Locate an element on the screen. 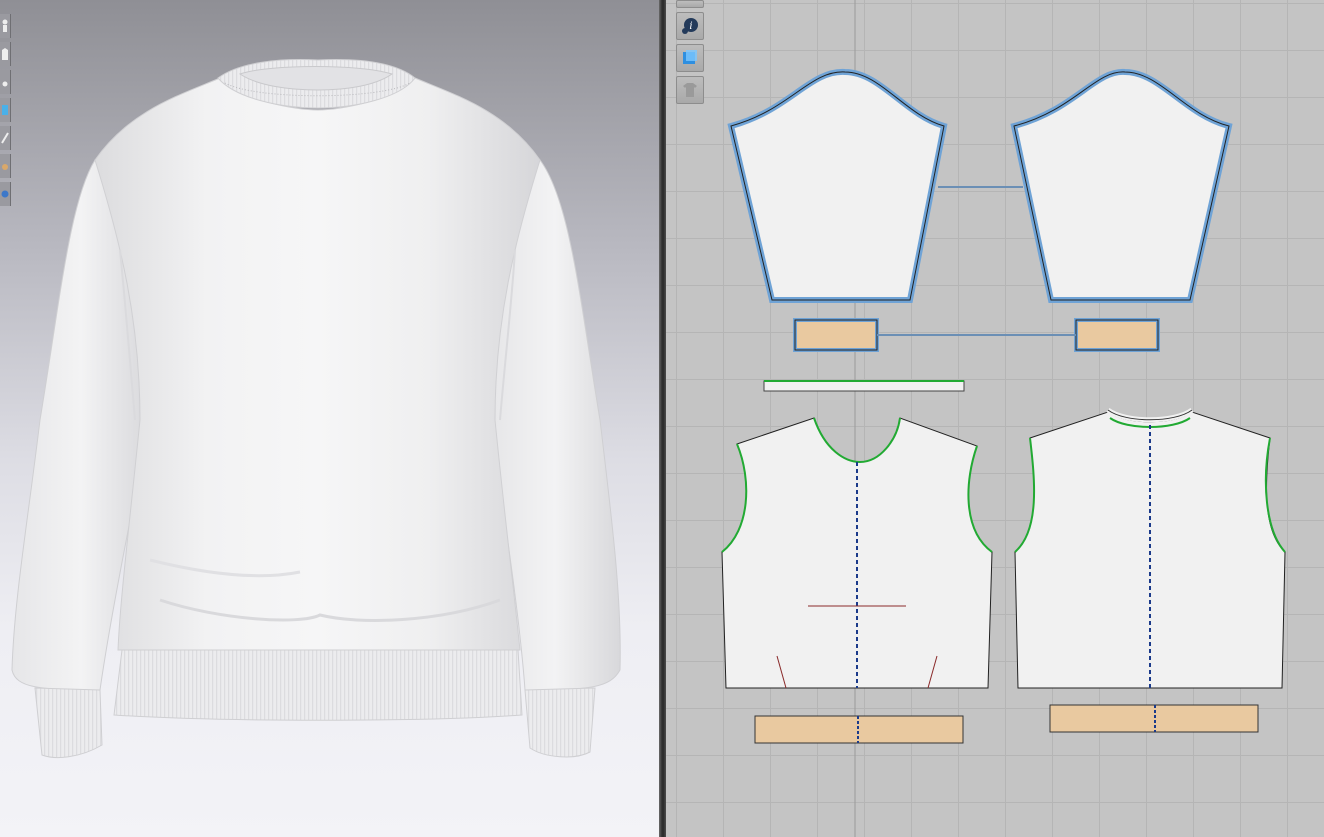 The height and width of the screenshot is (837, 1324). lock-shirt-tool is located at coordinates (690, 90).